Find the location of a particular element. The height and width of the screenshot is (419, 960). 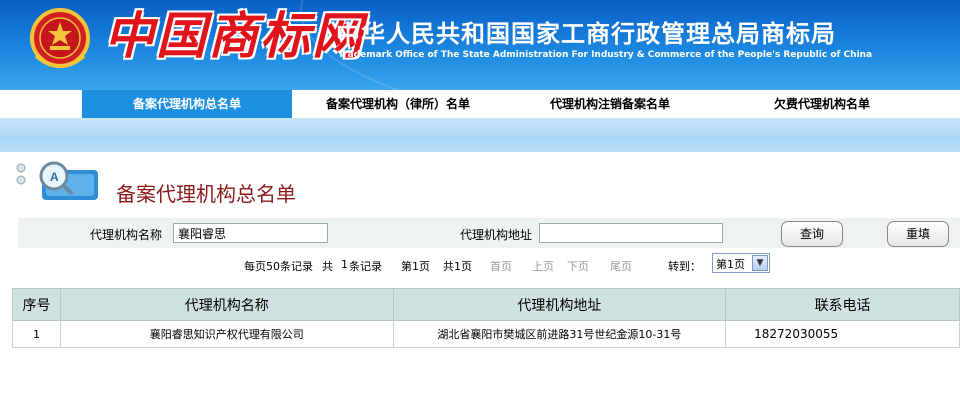

total-pages: 共1页 is located at coordinates (457, 266).